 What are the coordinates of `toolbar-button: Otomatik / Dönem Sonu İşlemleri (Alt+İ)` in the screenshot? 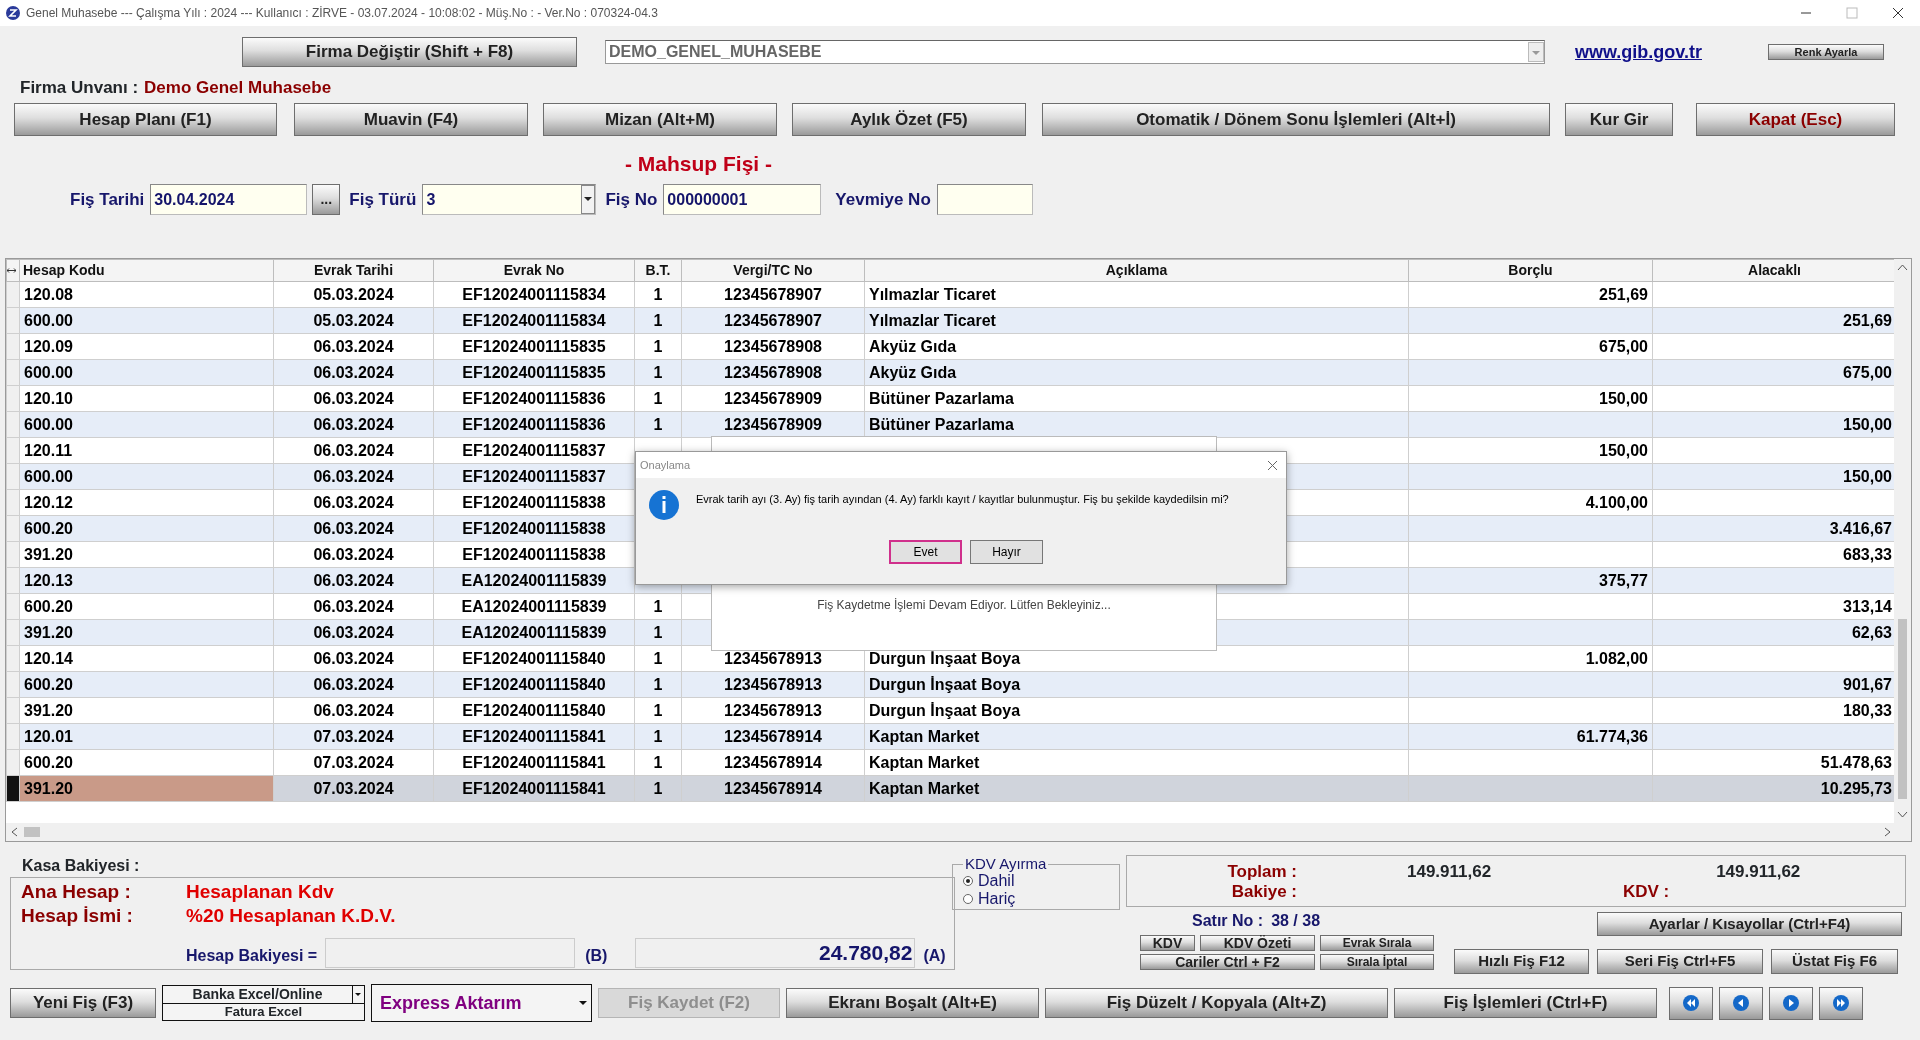 It's located at (1296, 119).